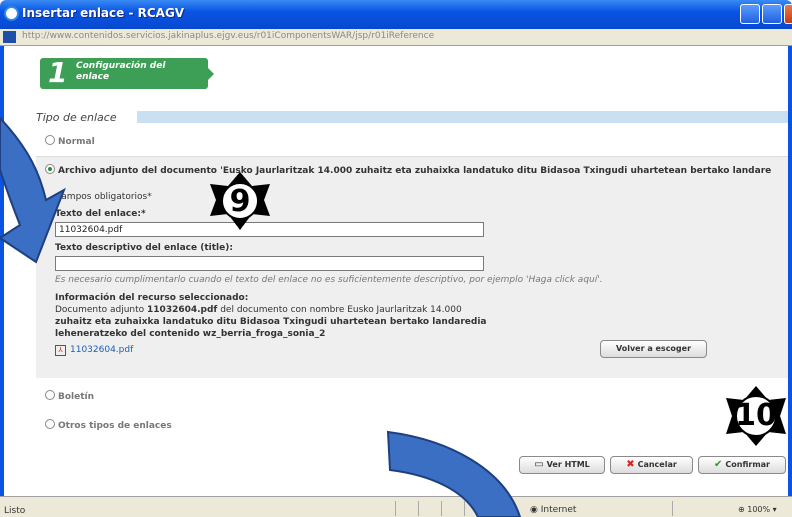  Describe the element at coordinates (240, 201) in the screenshot. I see `callout-9-text: 9` at that location.